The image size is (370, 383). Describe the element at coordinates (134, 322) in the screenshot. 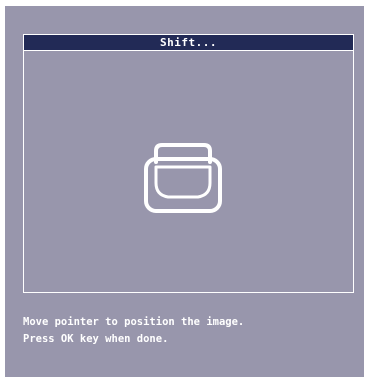

I see `instruction-line-1: Move pointer to position the image.` at that location.